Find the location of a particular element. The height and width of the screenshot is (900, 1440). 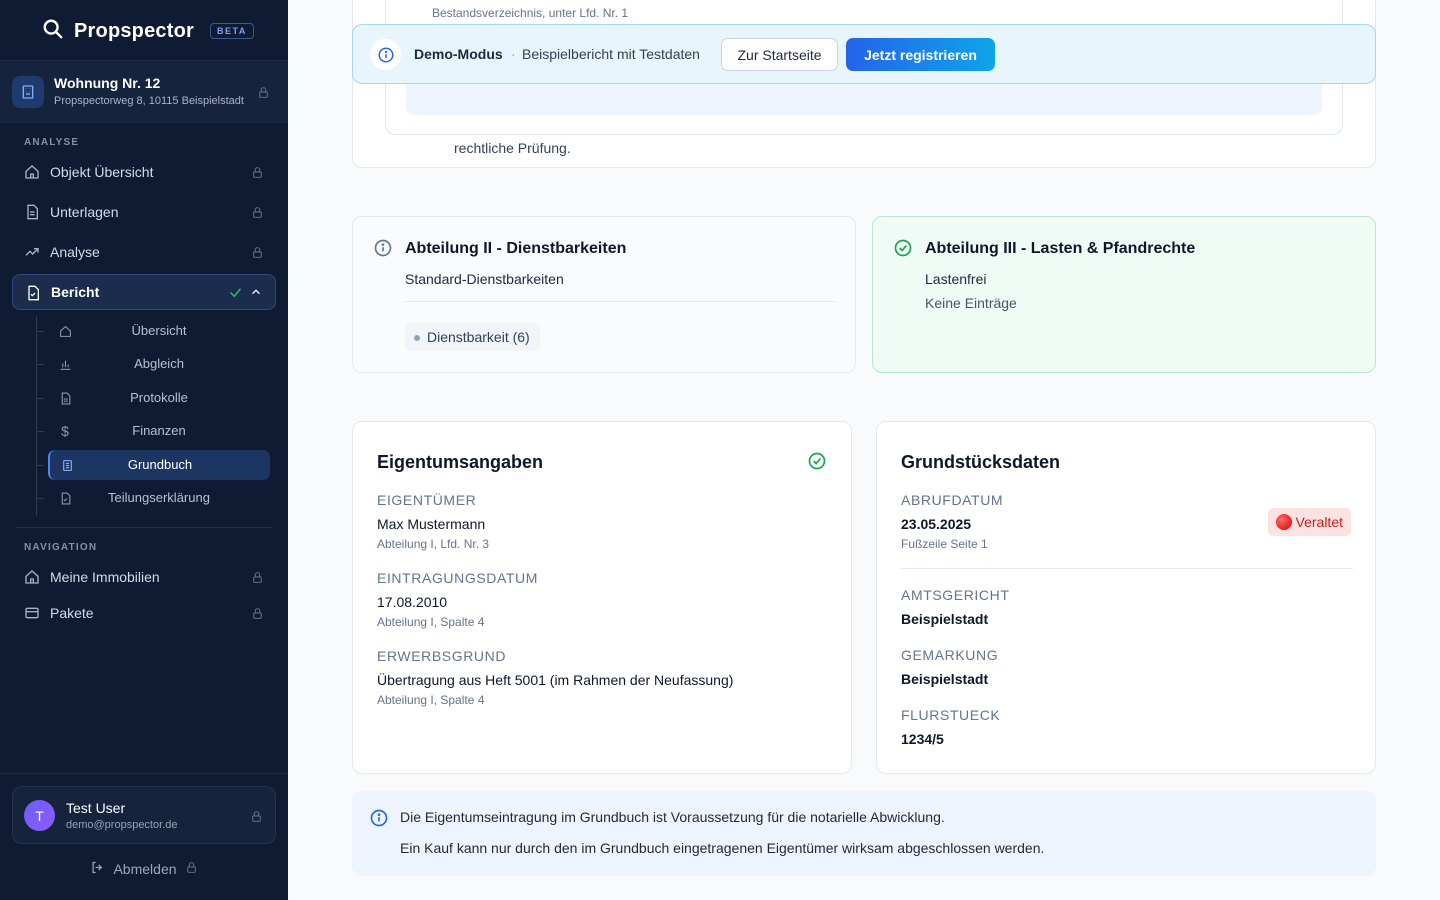

subnav-item-label: Übersicht is located at coordinates (159, 330).